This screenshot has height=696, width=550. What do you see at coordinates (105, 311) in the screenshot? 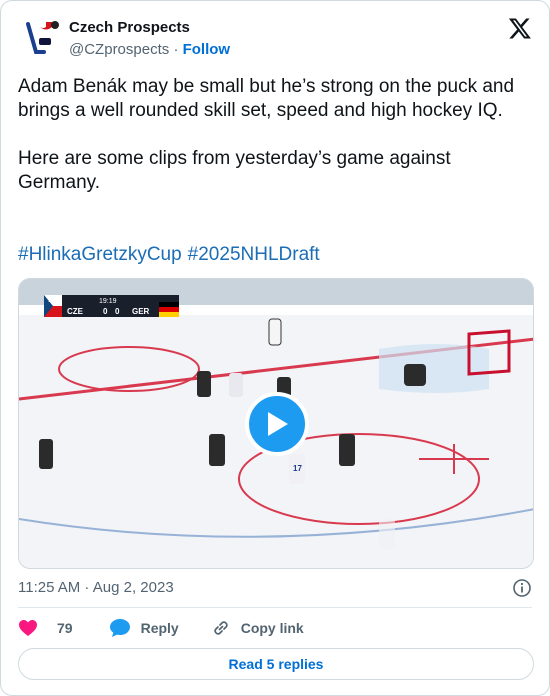
I see `scorebug-home-score: 0` at bounding box center [105, 311].